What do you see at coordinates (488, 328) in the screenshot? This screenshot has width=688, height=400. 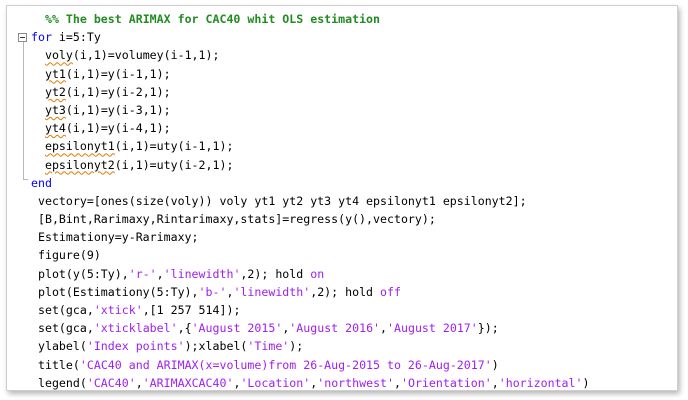 I see `code-token: });` at bounding box center [488, 328].